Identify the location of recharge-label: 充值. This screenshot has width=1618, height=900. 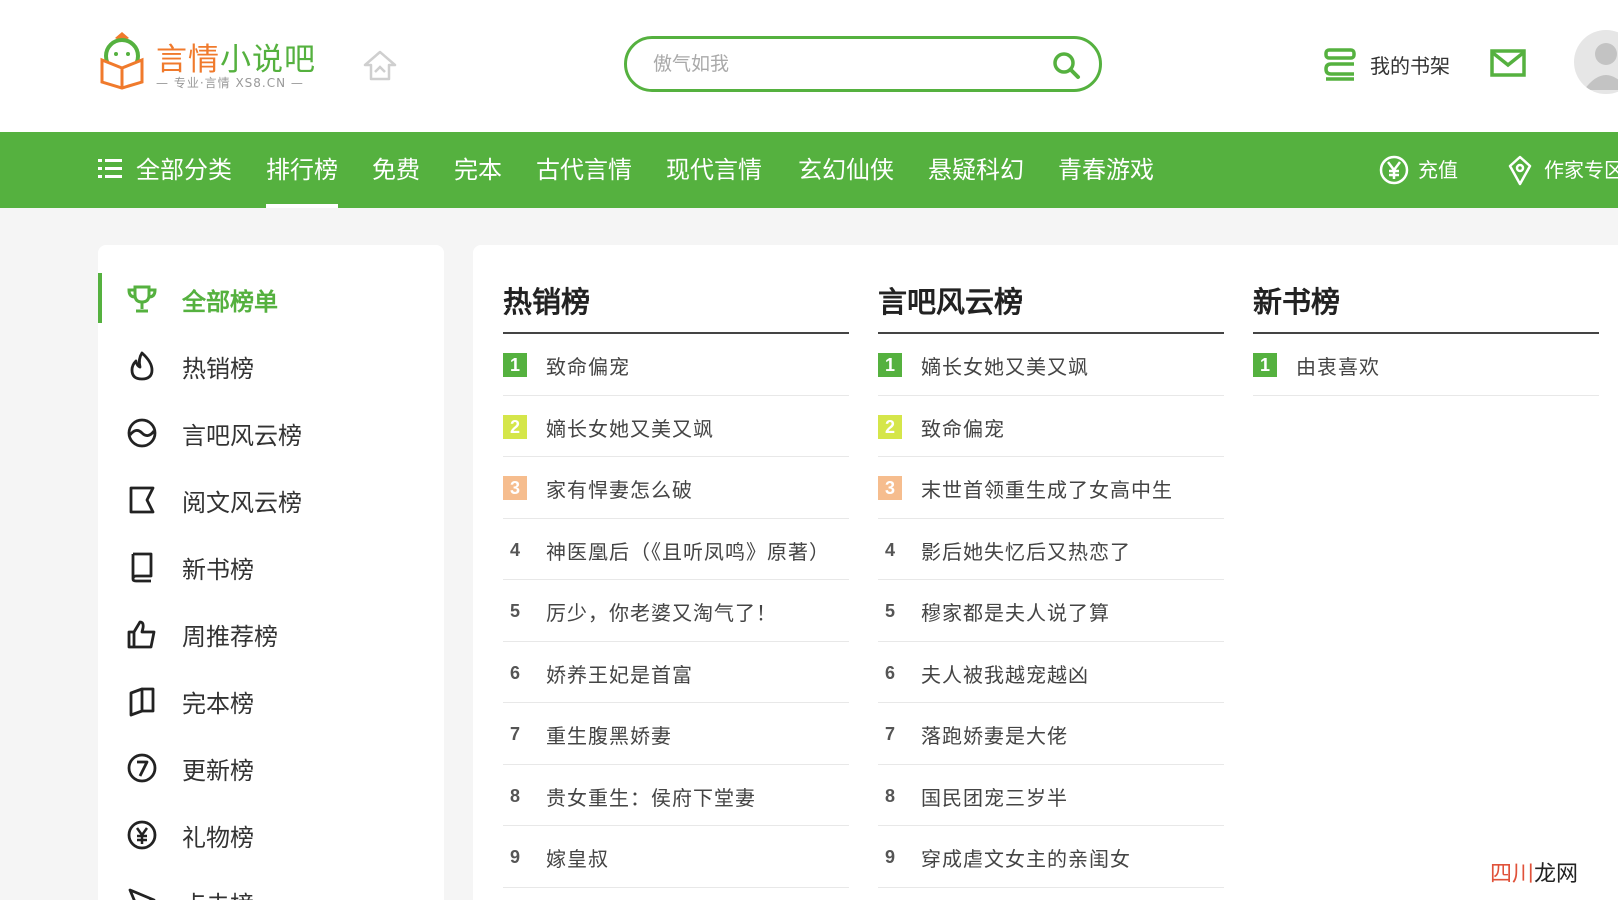
(1438, 170).